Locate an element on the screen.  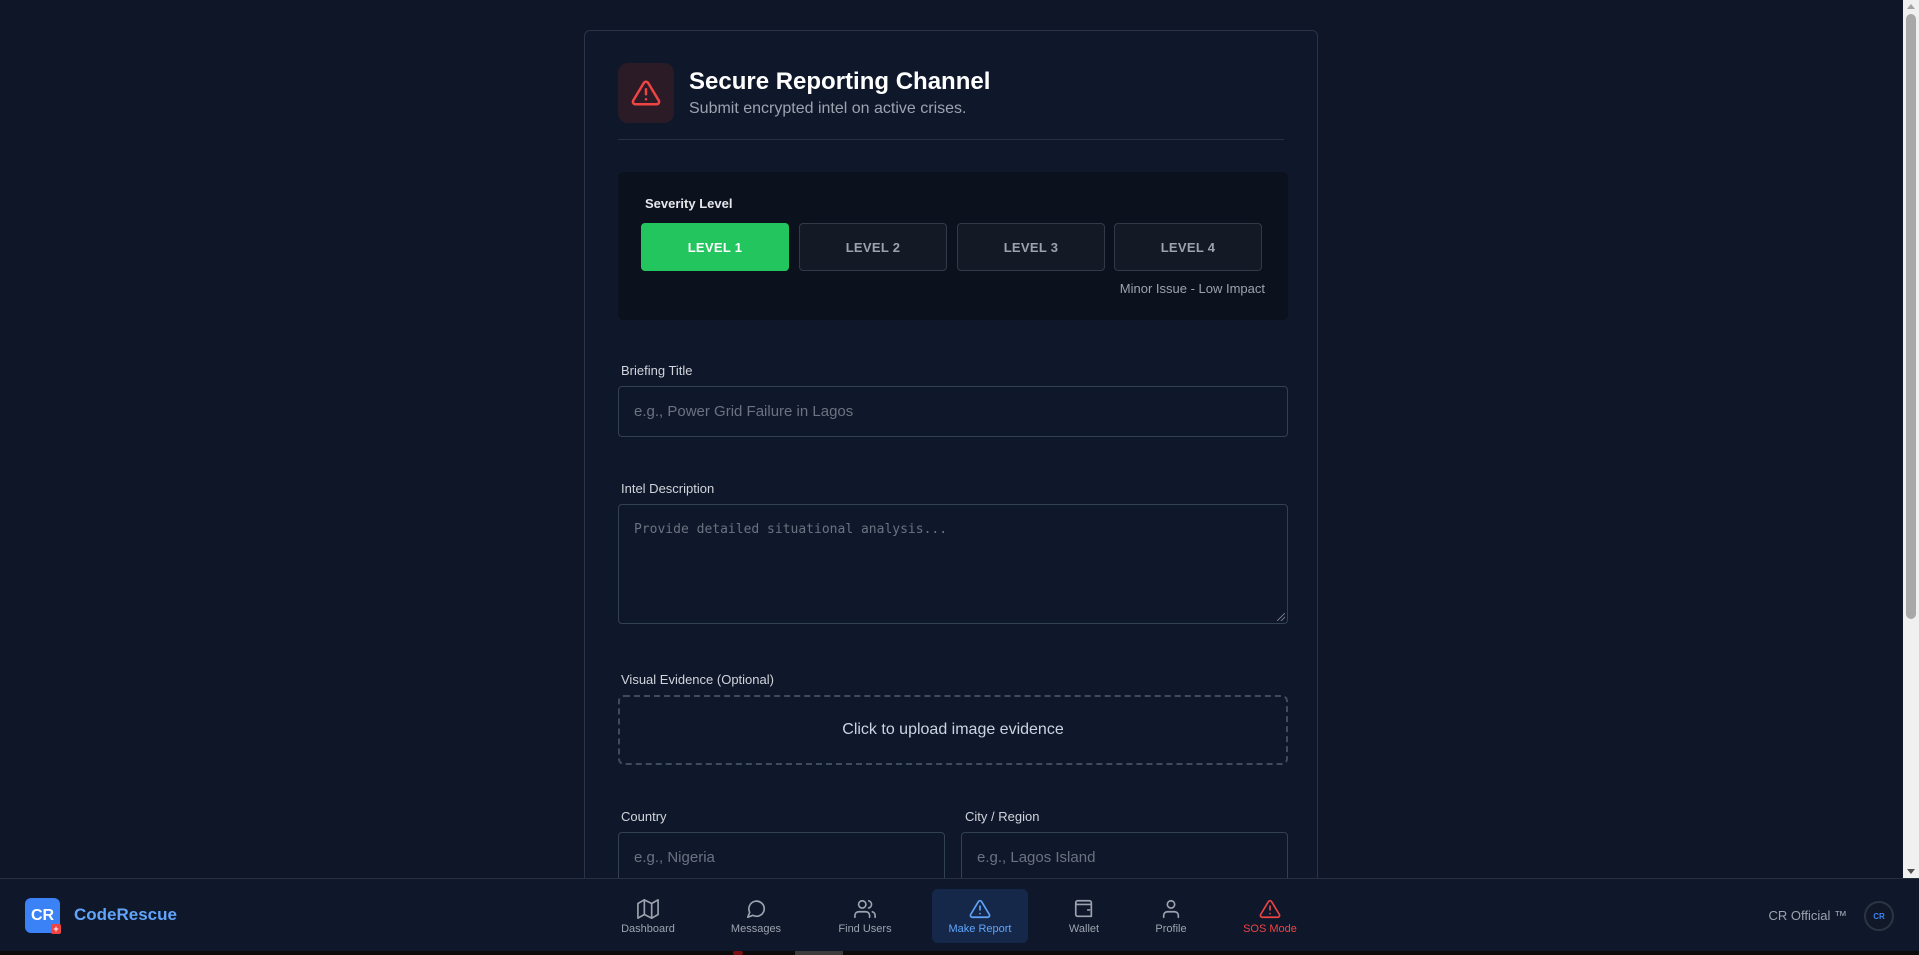
page-title: Secure Reporting Channel is located at coordinates (840, 81).